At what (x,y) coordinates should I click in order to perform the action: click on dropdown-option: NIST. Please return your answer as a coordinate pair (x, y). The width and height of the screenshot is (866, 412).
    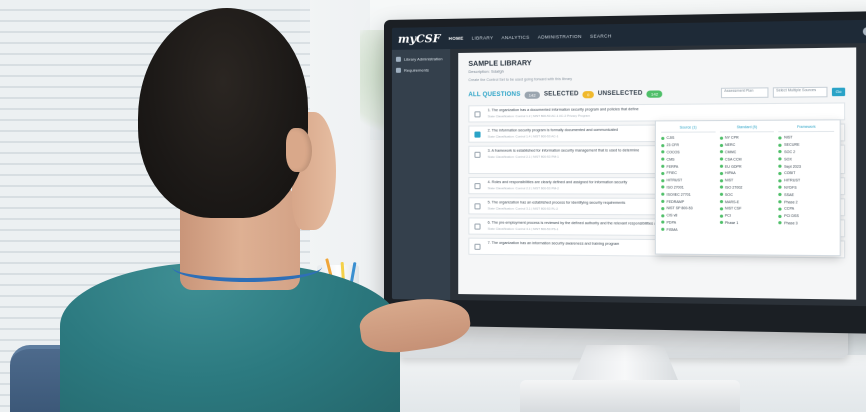
    Looking at the image, I should click on (747, 180).